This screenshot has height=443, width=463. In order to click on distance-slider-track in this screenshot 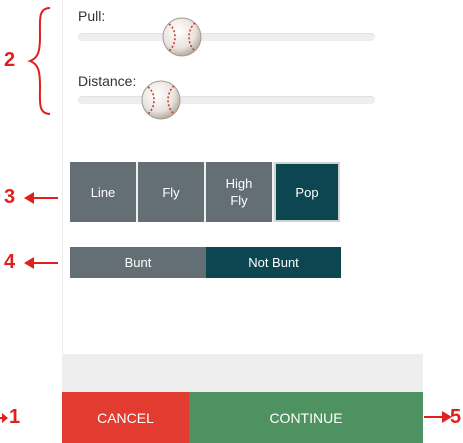, I will do `click(226, 100)`.